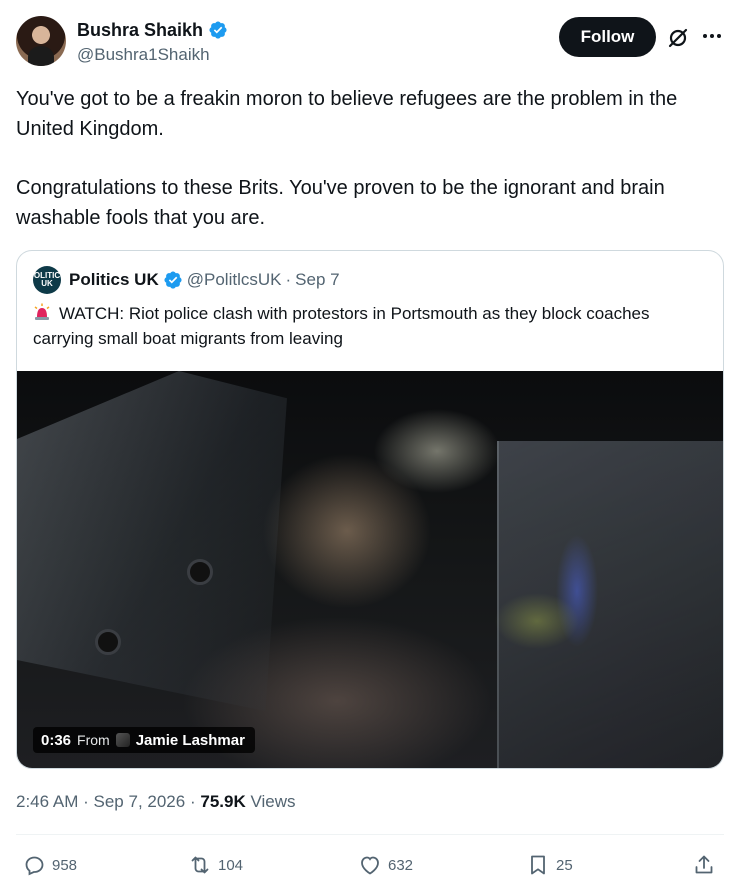  Describe the element at coordinates (140, 801) in the screenshot. I see `tweet-date: Sep 7, 2026` at that location.